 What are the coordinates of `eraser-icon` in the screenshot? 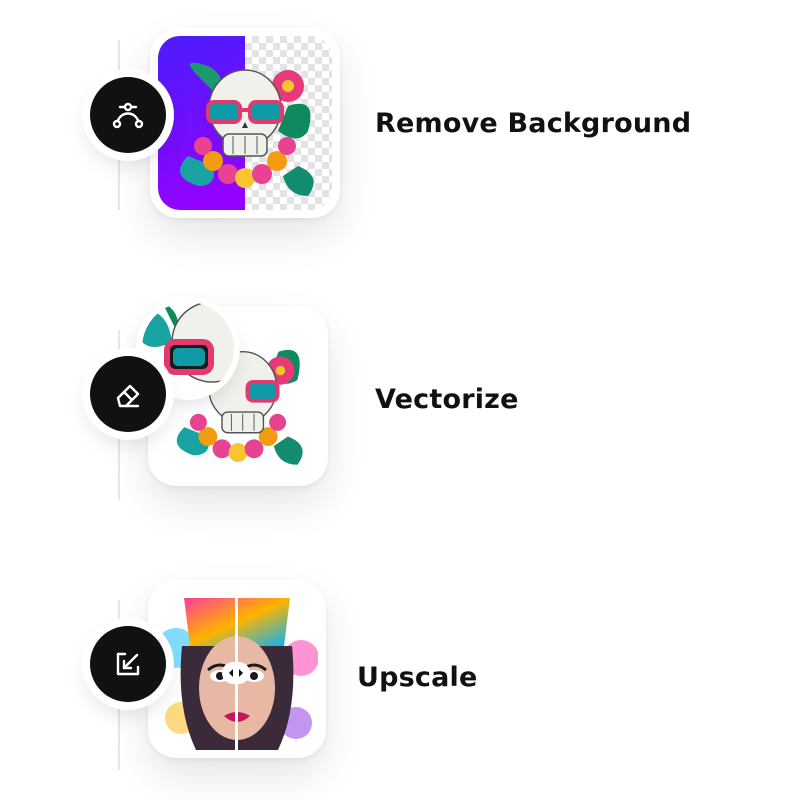 It's located at (128, 394).